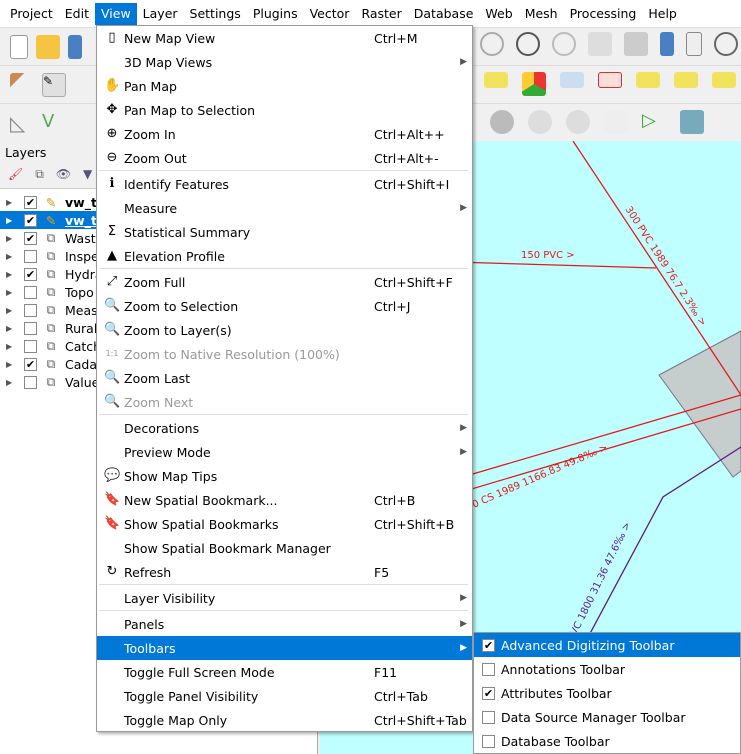  Describe the element at coordinates (540, 122) in the screenshot. I see `split-parts-icon` at that location.